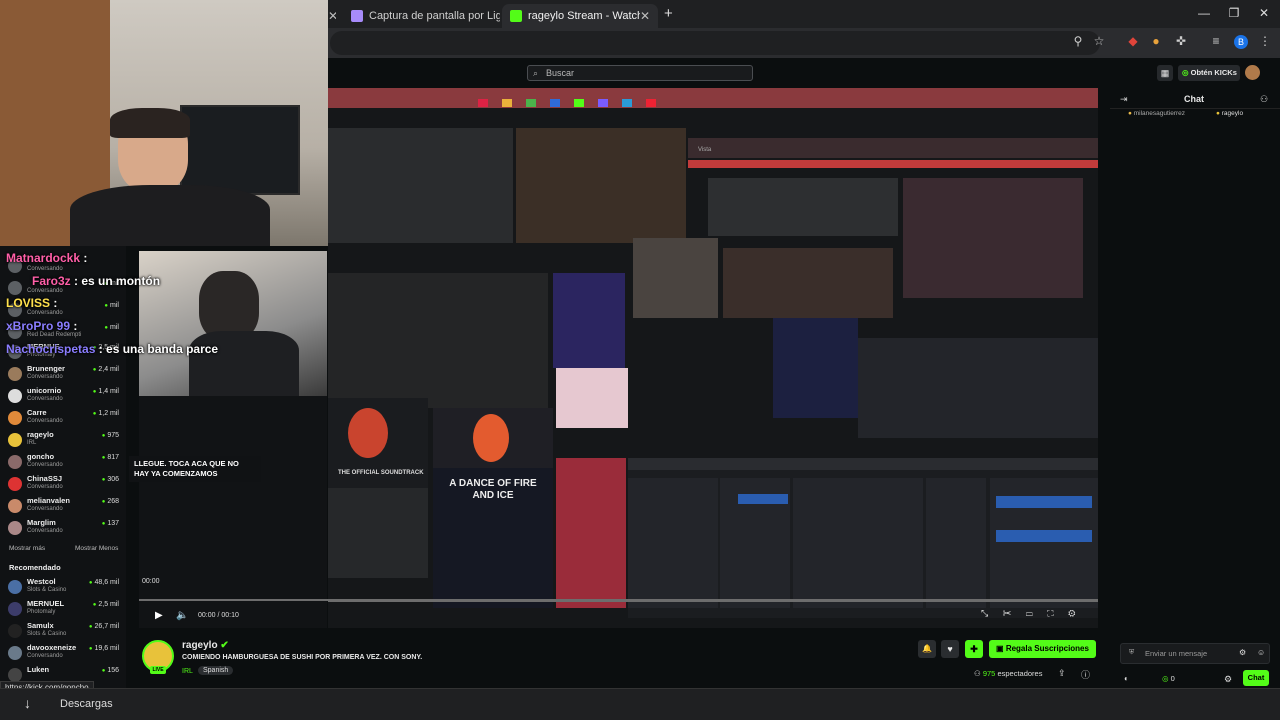 The width and height of the screenshot is (1280, 720). Describe the element at coordinates (1216, 41) in the screenshot. I see `media-controls-icon: ≡` at that location.